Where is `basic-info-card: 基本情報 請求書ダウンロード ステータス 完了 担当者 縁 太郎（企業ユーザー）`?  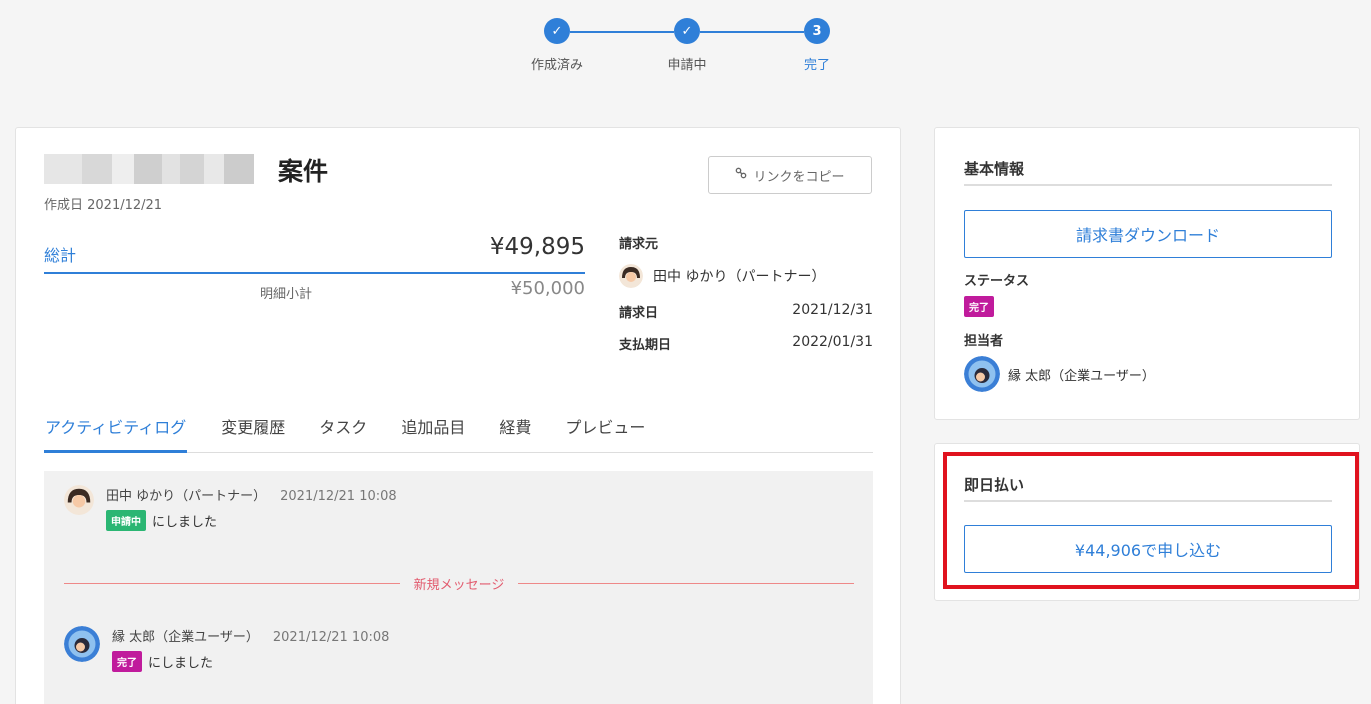
basic-info-card: 基本情報 請求書ダウンロード ステータス 完了 担当者 縁 太郎（企業ユーザー） is located at coordinates (1147, 273).